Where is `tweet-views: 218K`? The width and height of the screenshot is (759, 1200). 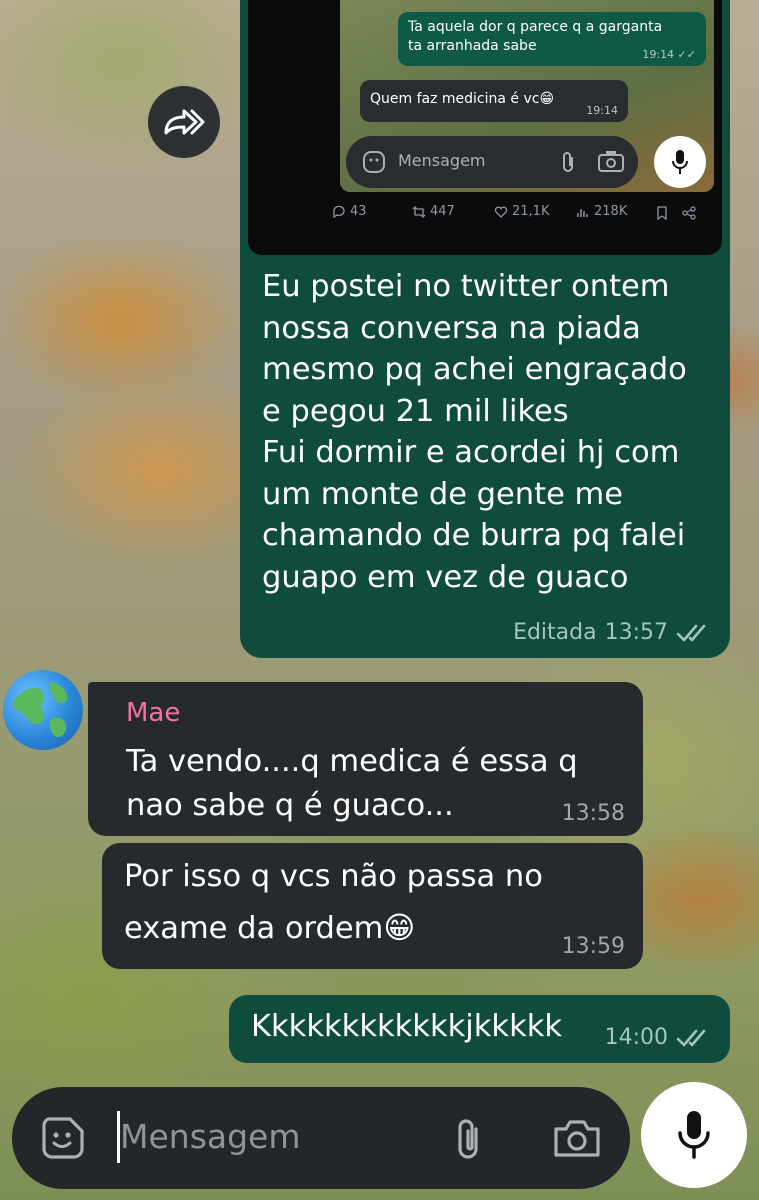
tweet-views: 218K is located at coordinates (601, 211).